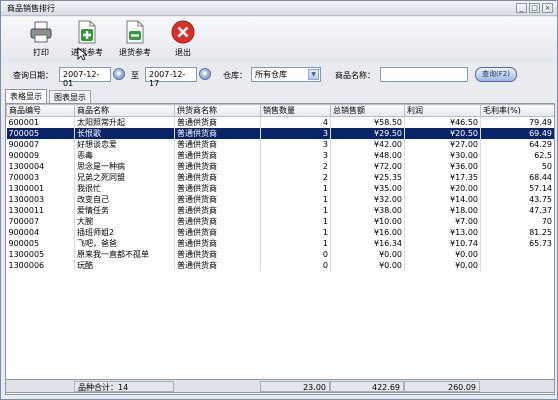  I want to click on cell-gross-margin: 50, so click(517, 166).